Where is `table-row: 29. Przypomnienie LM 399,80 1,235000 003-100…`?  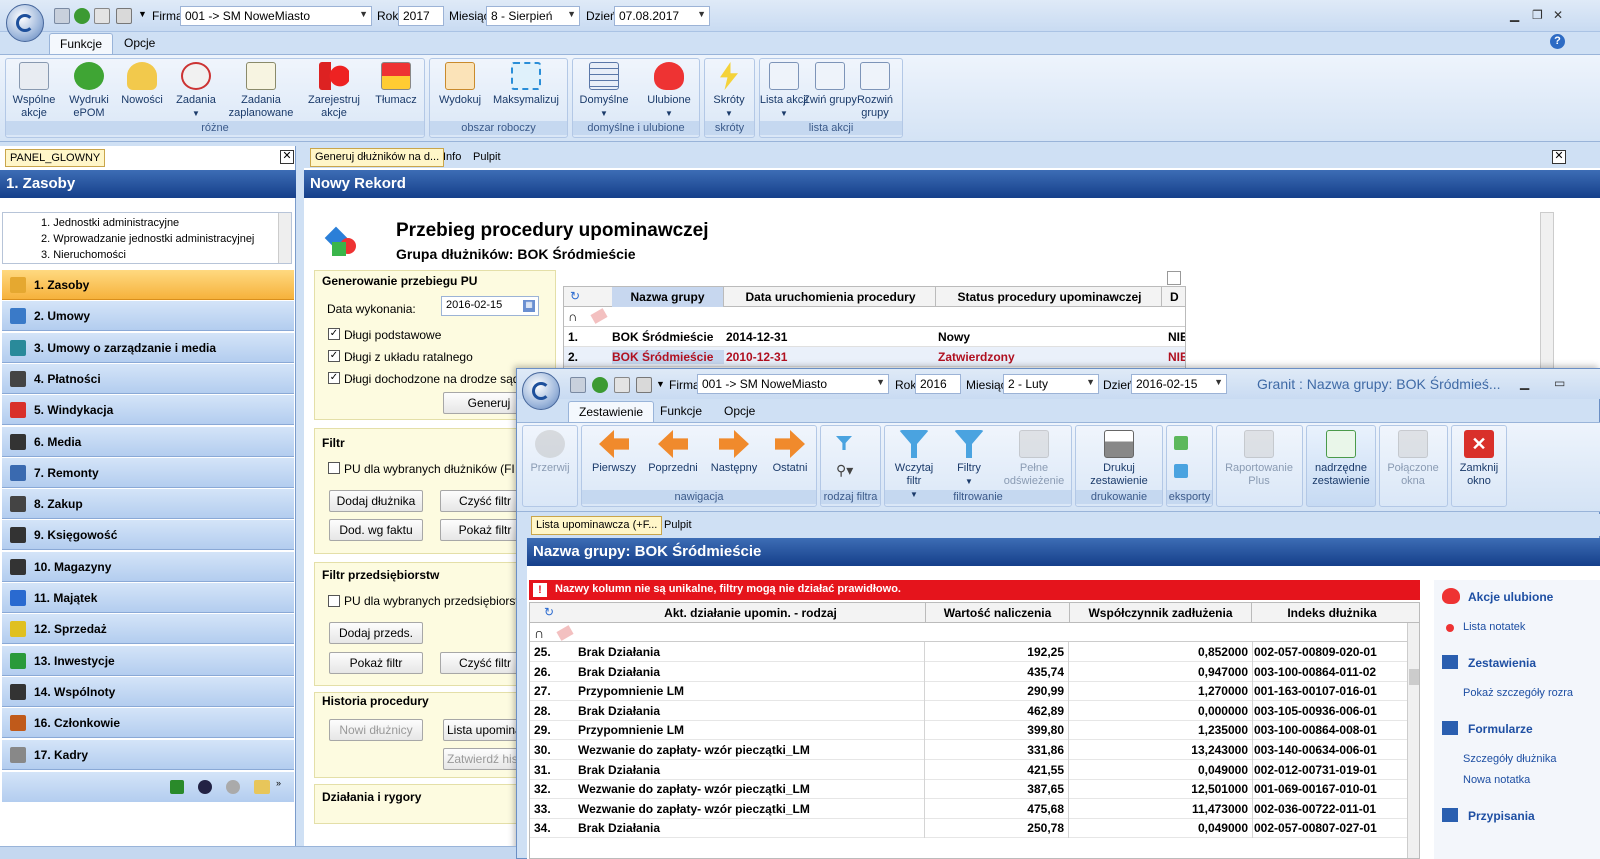
table-row: 29. Przypomnienie LM 399,80 1,235000 003-100… is located at coordinates (968, 730).